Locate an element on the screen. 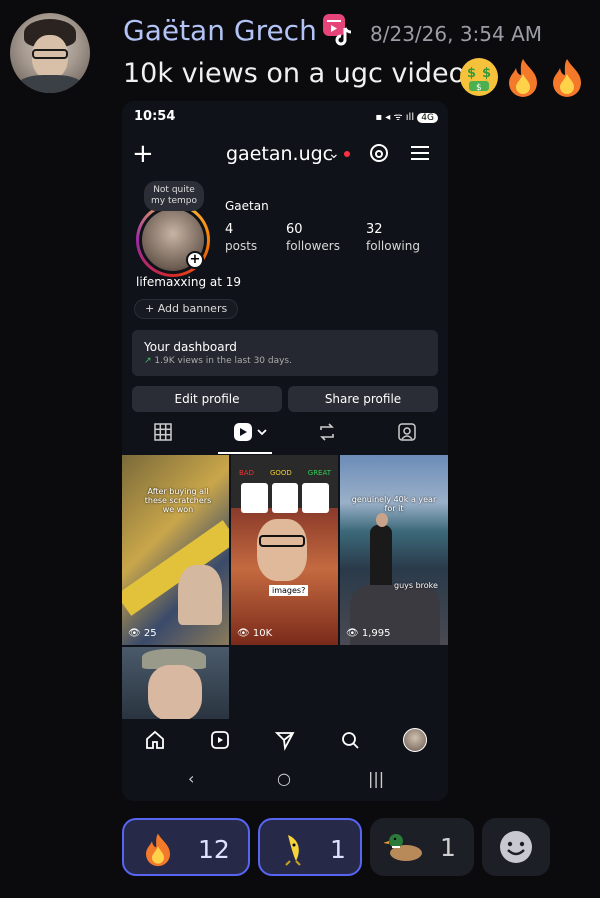 The image size is (600, 898). label-great: GREAT is located at coordinates (319, 473).